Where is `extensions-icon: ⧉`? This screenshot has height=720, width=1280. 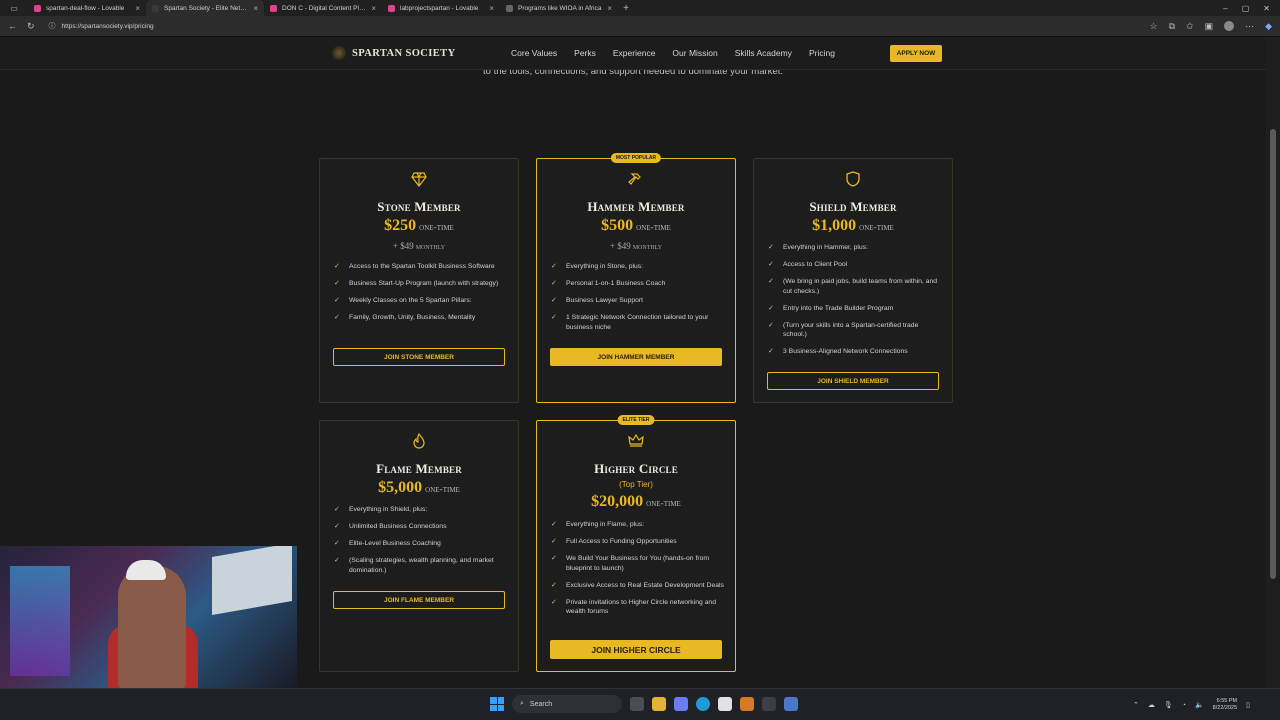 extensions-icon: ⧉ is located at coordinates (1172, 26).